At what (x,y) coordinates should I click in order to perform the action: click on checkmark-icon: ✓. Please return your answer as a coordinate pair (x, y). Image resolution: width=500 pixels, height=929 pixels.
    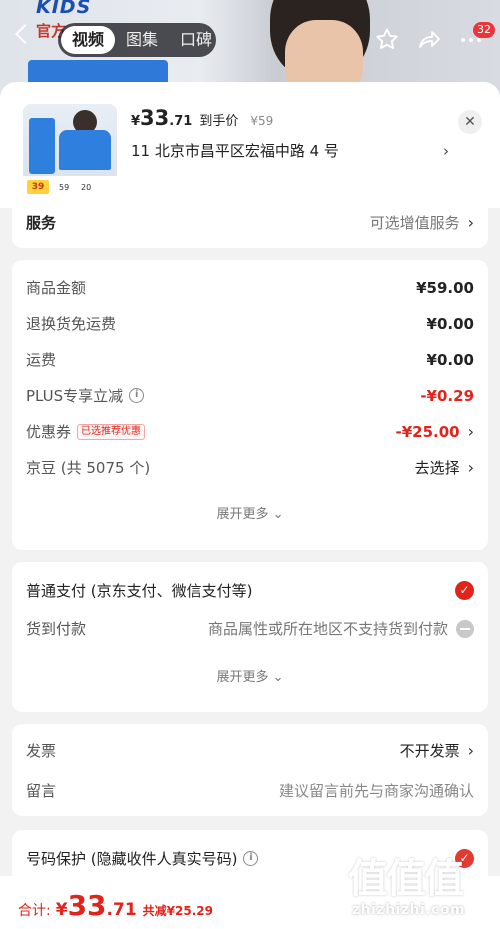
    Looking at the image, I should click on (464, 590).